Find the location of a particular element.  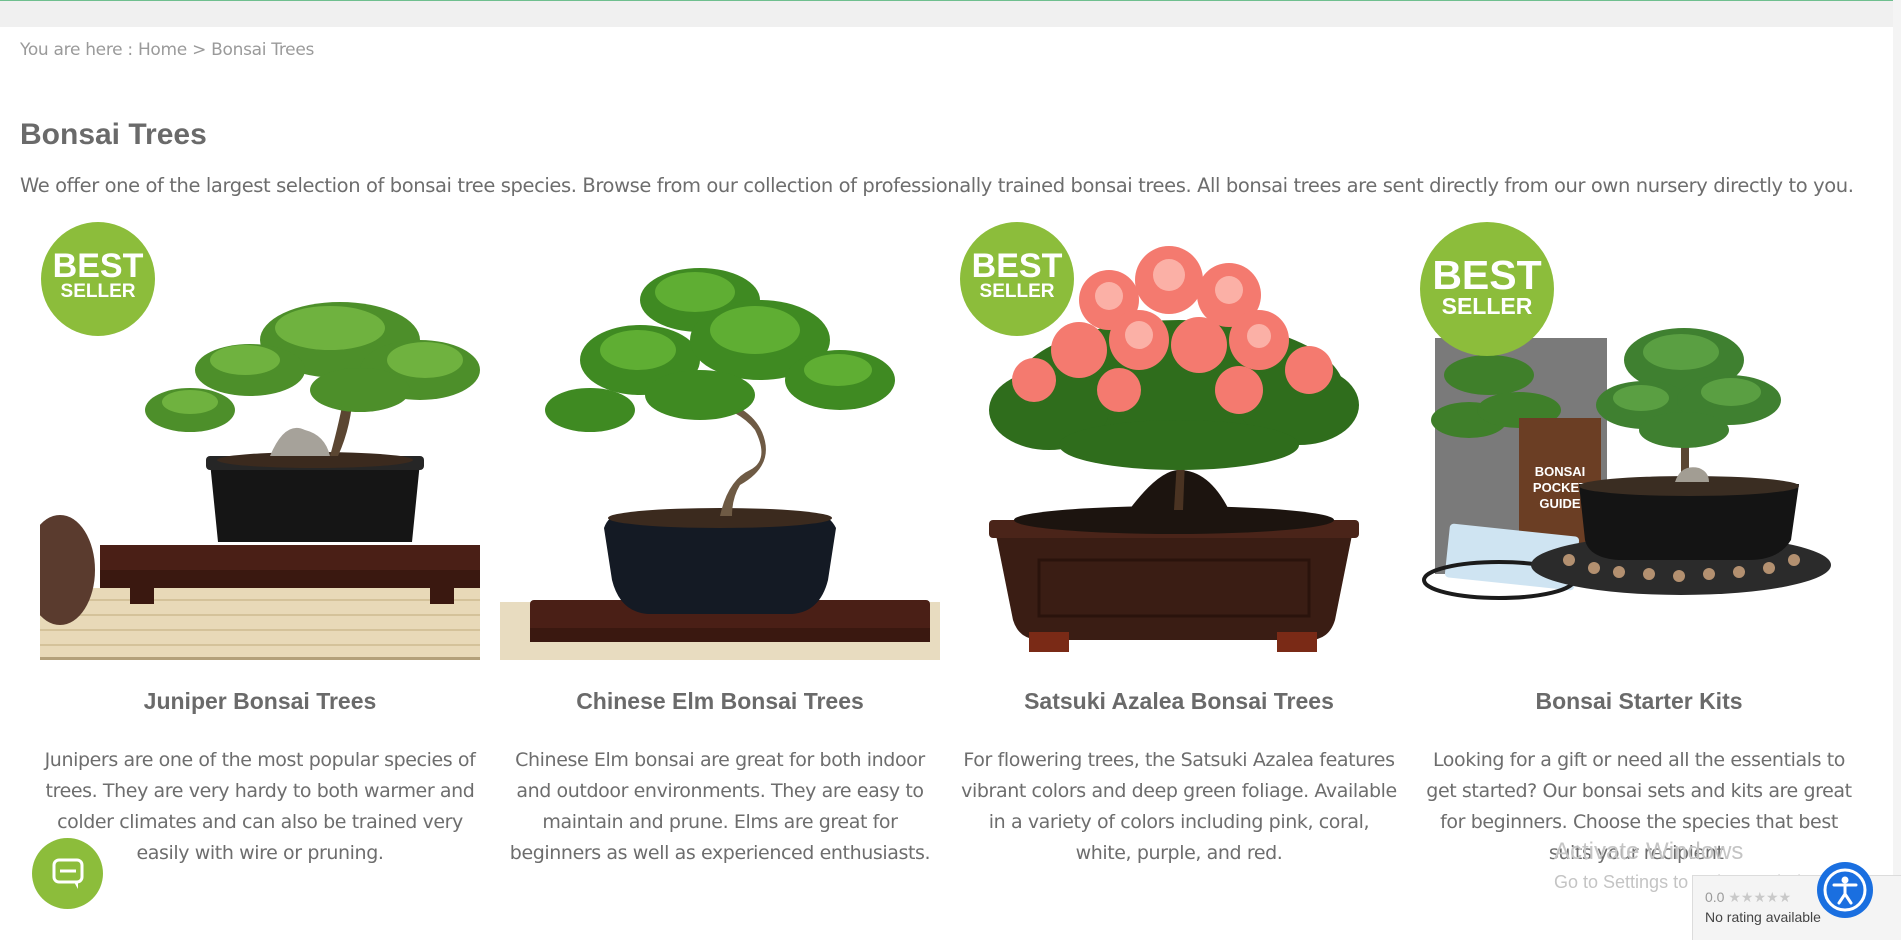

chat-bubble-icon is located at coordinates (68, 873).